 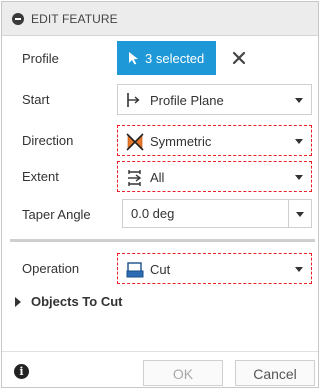 I want to click on objects-to-cut-label: Objects To Cut, so click(x=77, y=301).